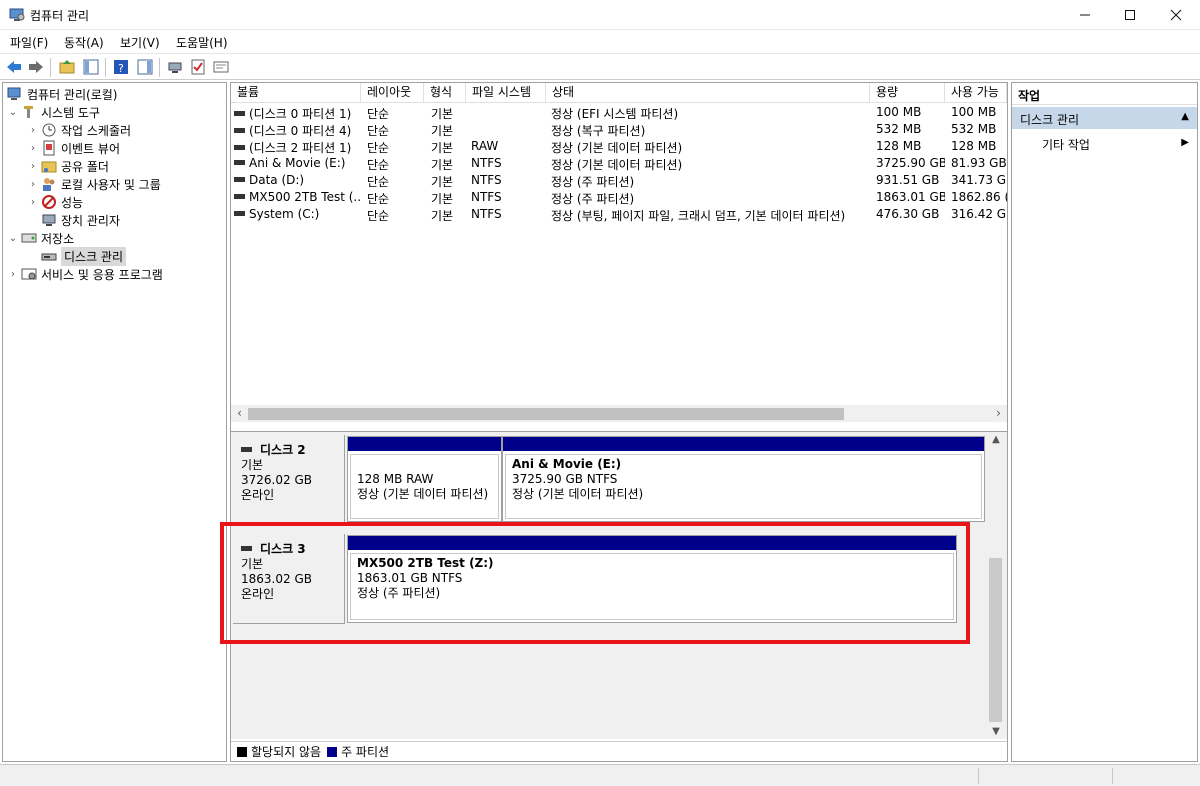  I want to click on forward-button, so click(36, 67).